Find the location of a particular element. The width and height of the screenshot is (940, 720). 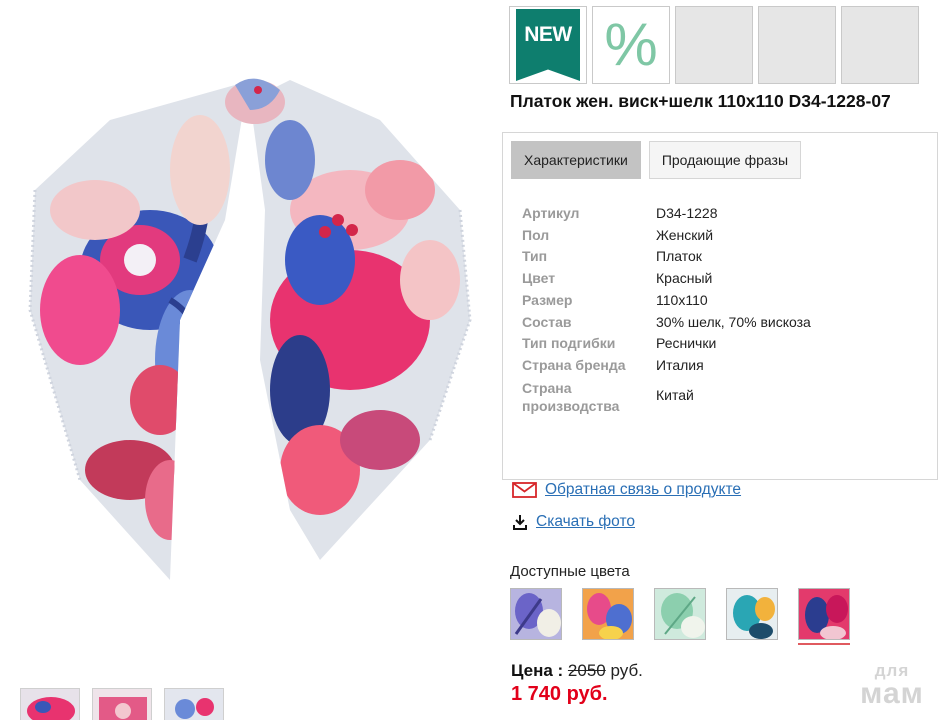

spec-key: Тип is located at coordinates (535, 256).